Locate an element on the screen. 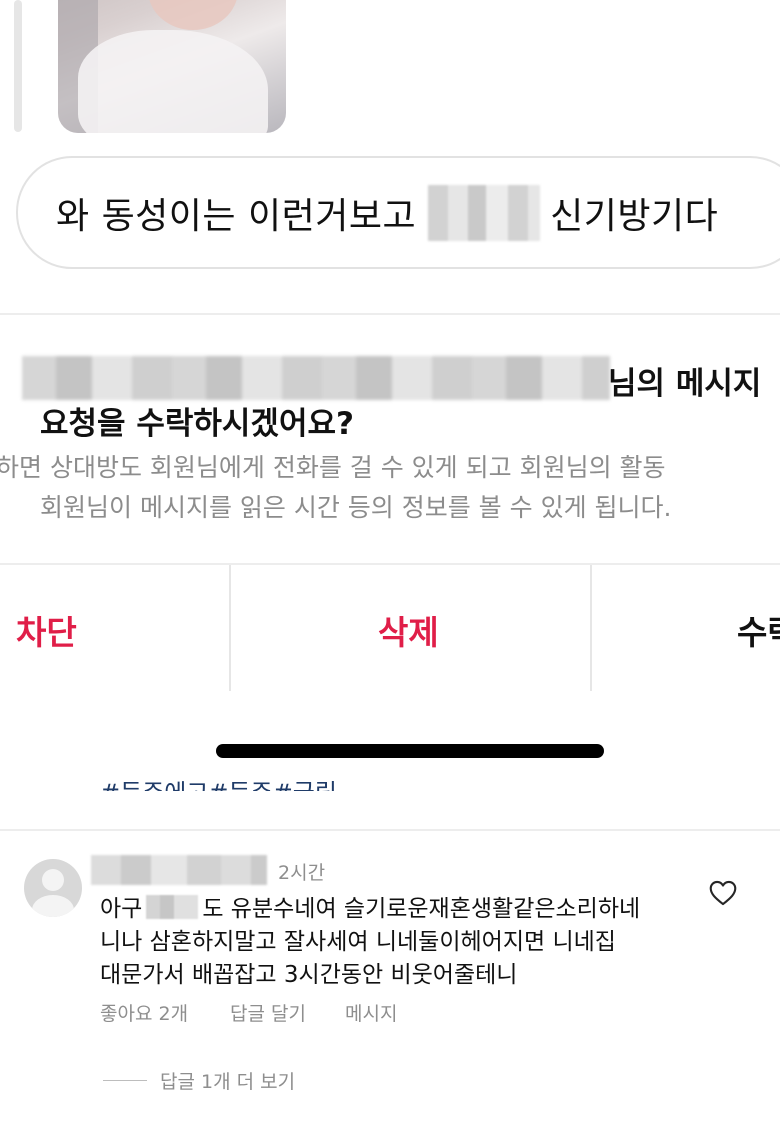 This screenshot has height=1121, width=780. comment-likes: 좋아요 2개 is located at coordinates (144, 1012).